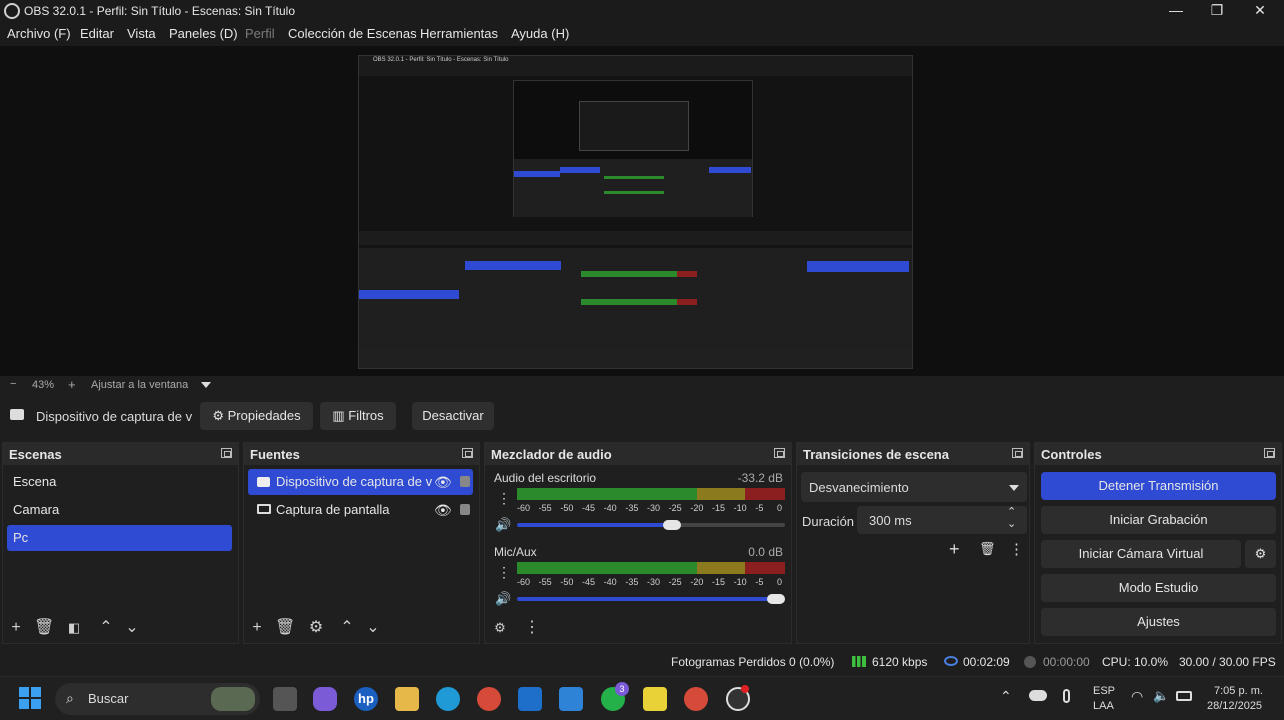  What do you see at coordinates (72, 384) in the screenshot?
I see `zoom-in-button: +` at bounding box center [72, 384].